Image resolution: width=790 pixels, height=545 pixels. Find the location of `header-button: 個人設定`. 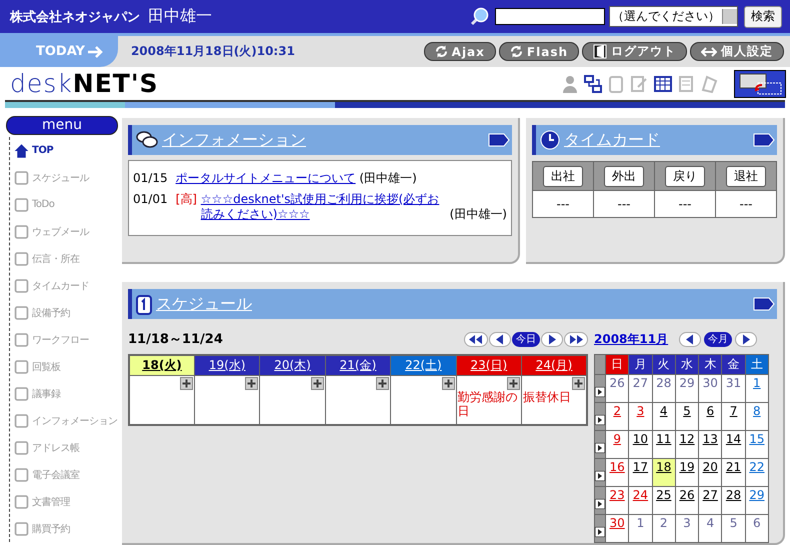

header-button: 個人設定 is located at coordinates (737, 51).